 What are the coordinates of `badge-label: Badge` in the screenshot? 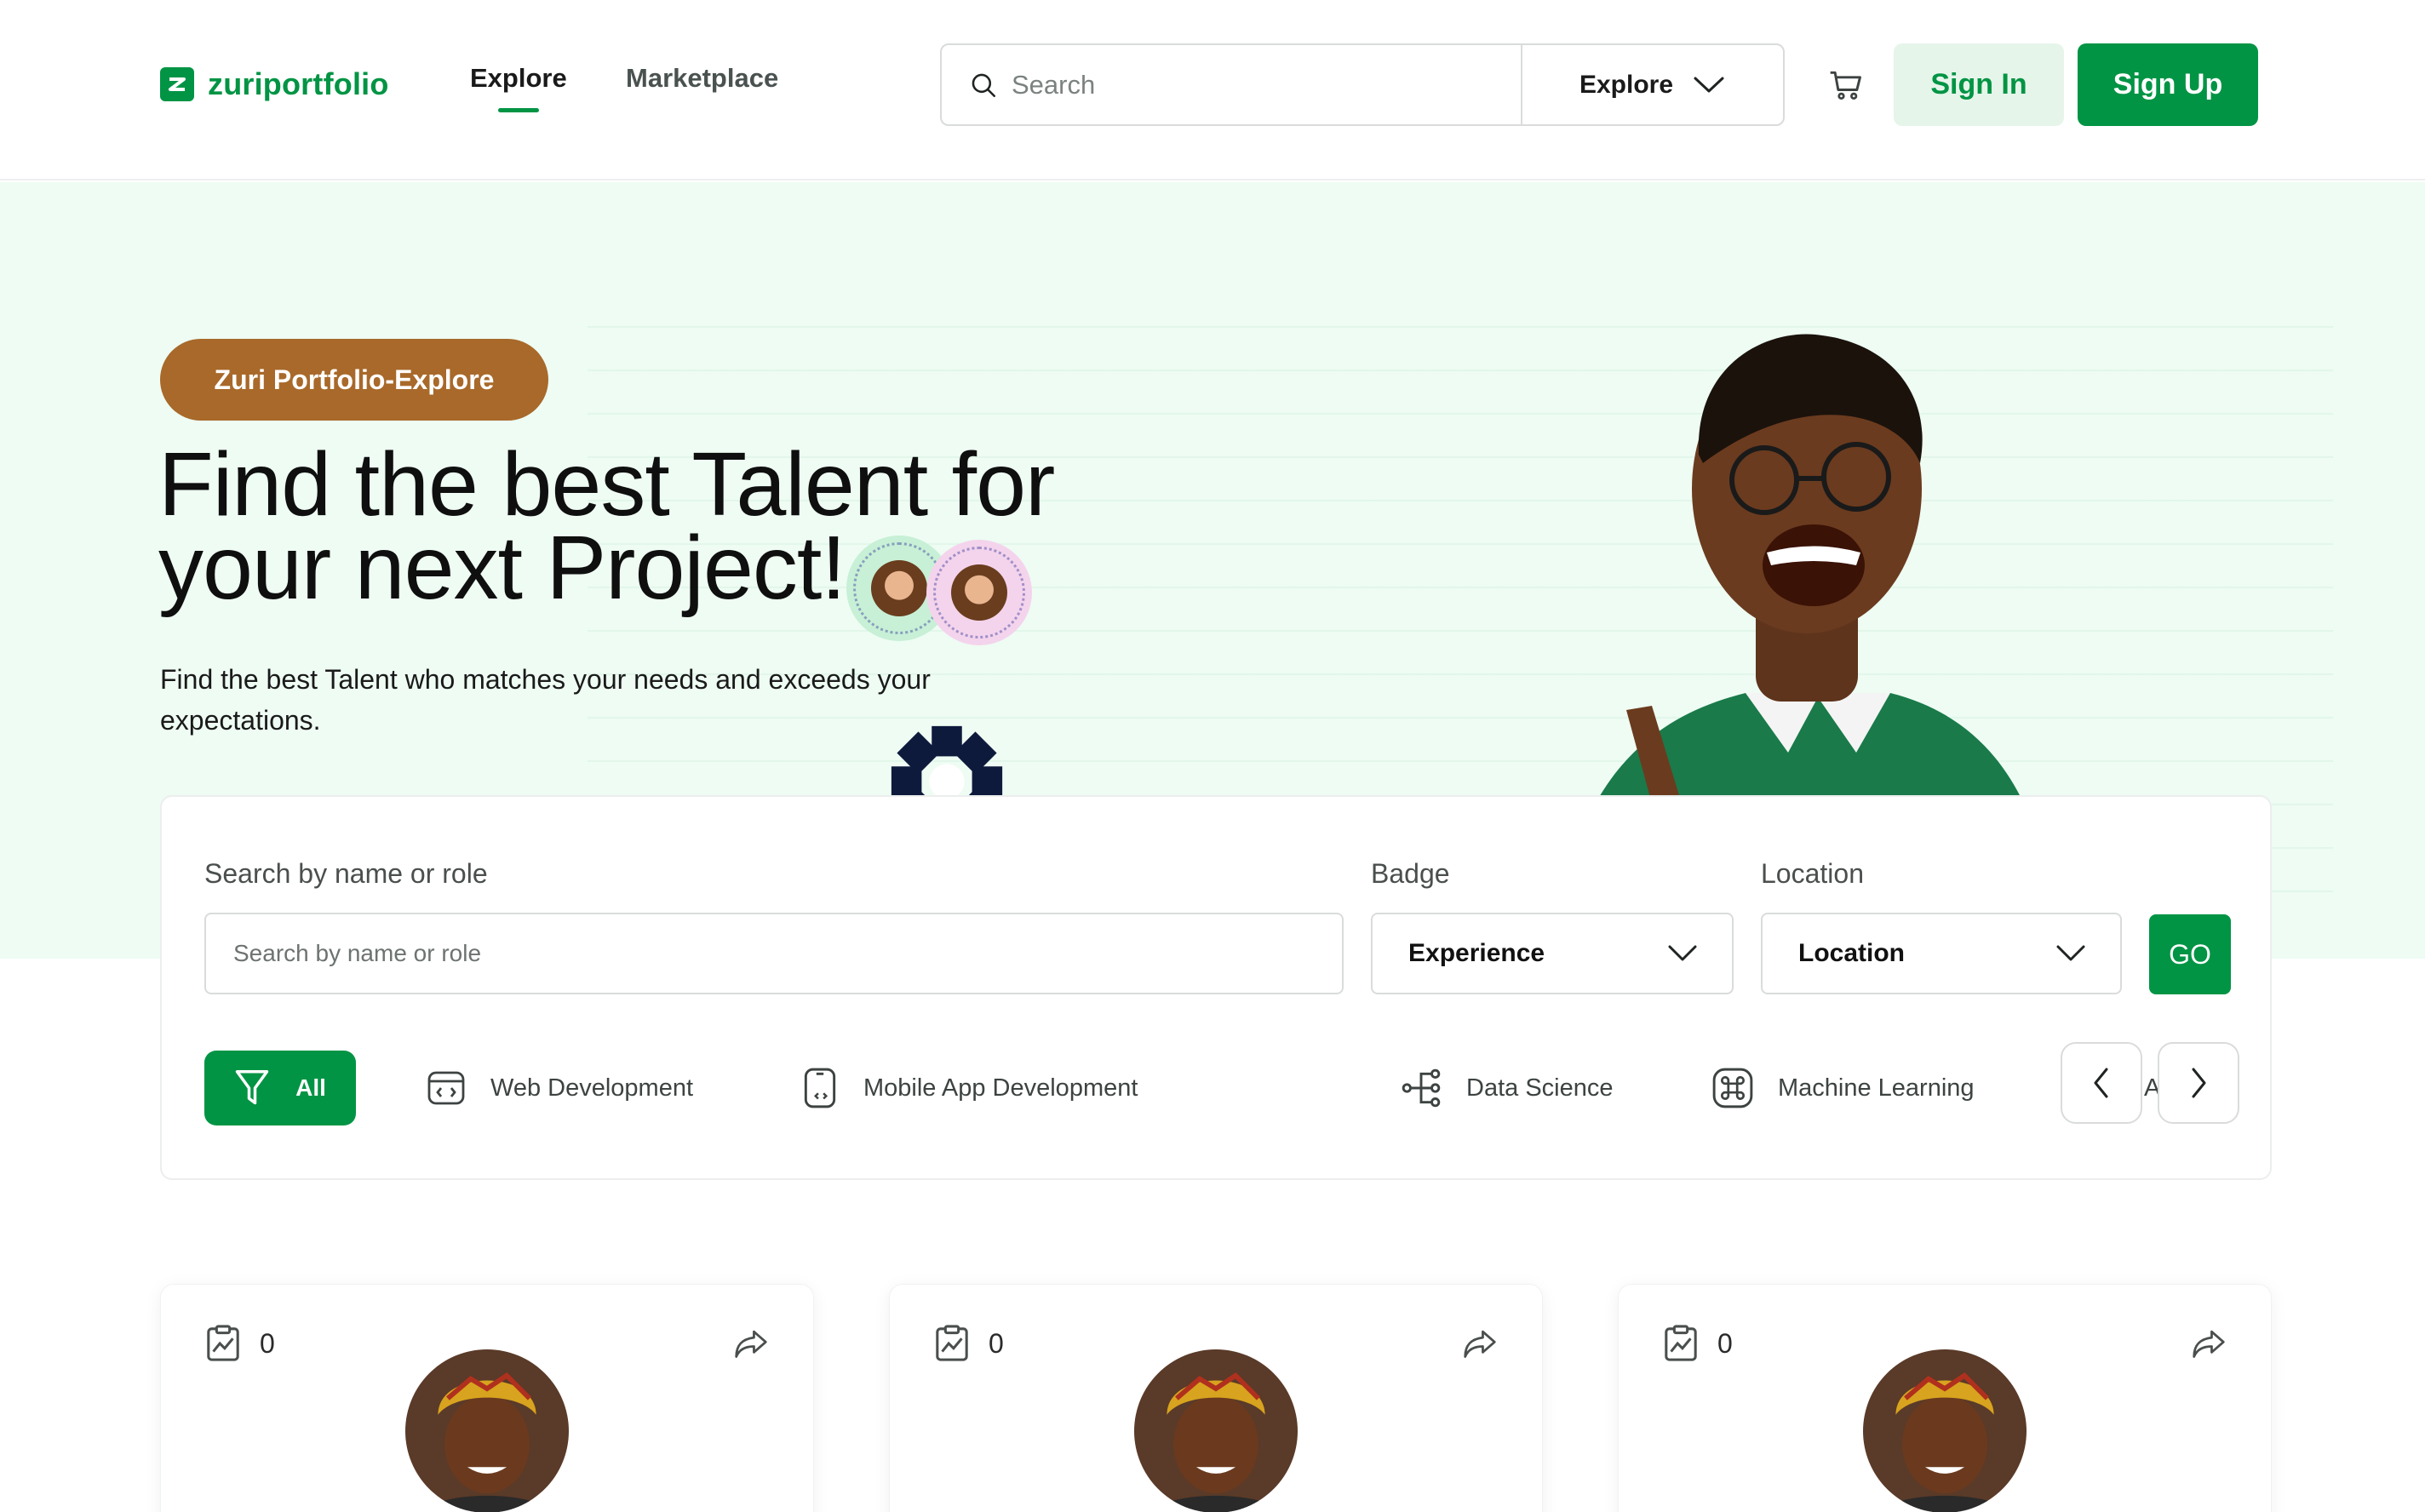 It's located at (1411, 873).